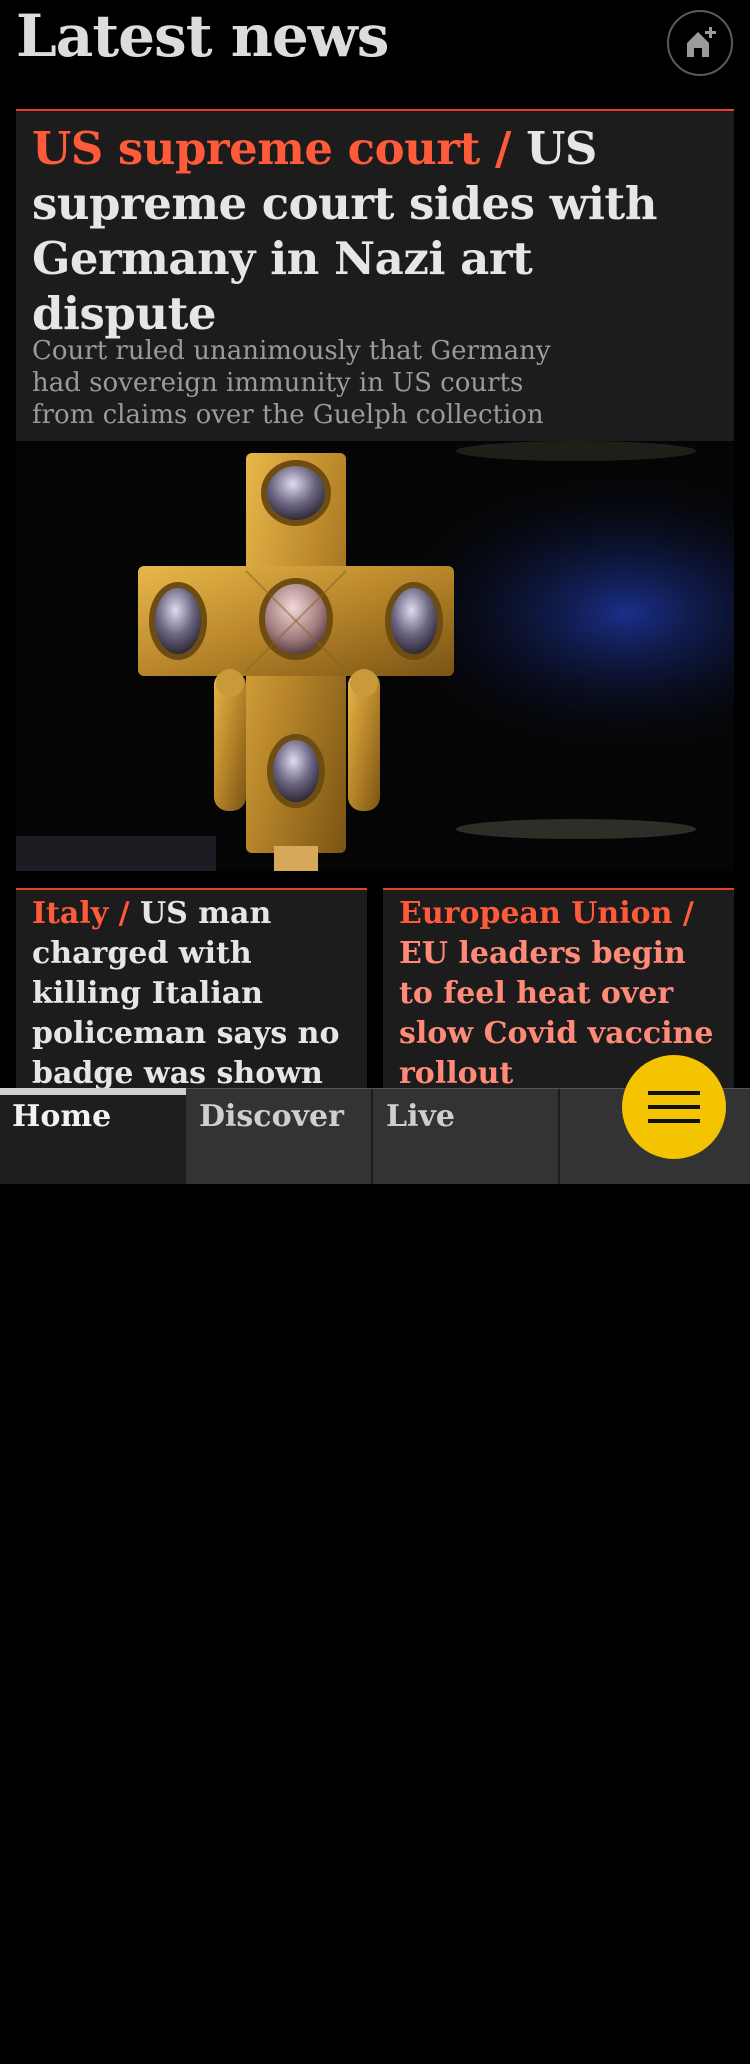 The width and height of the screenshot is (750, 2064). What do you see at coordinates (93, 1136) in the screenshot?
I see `nav-tab-home: Home` at bounding box center [93, 1136].